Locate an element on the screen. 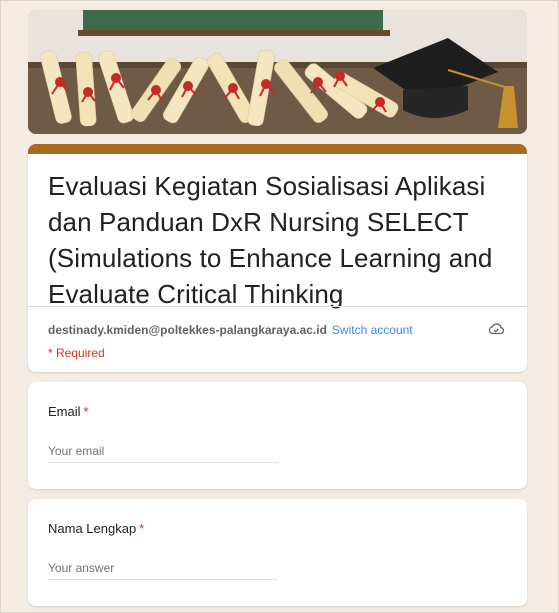 Image resolution: width=559 pixels, height=613 pixels. title-divider is located at coordinates (277, 306).